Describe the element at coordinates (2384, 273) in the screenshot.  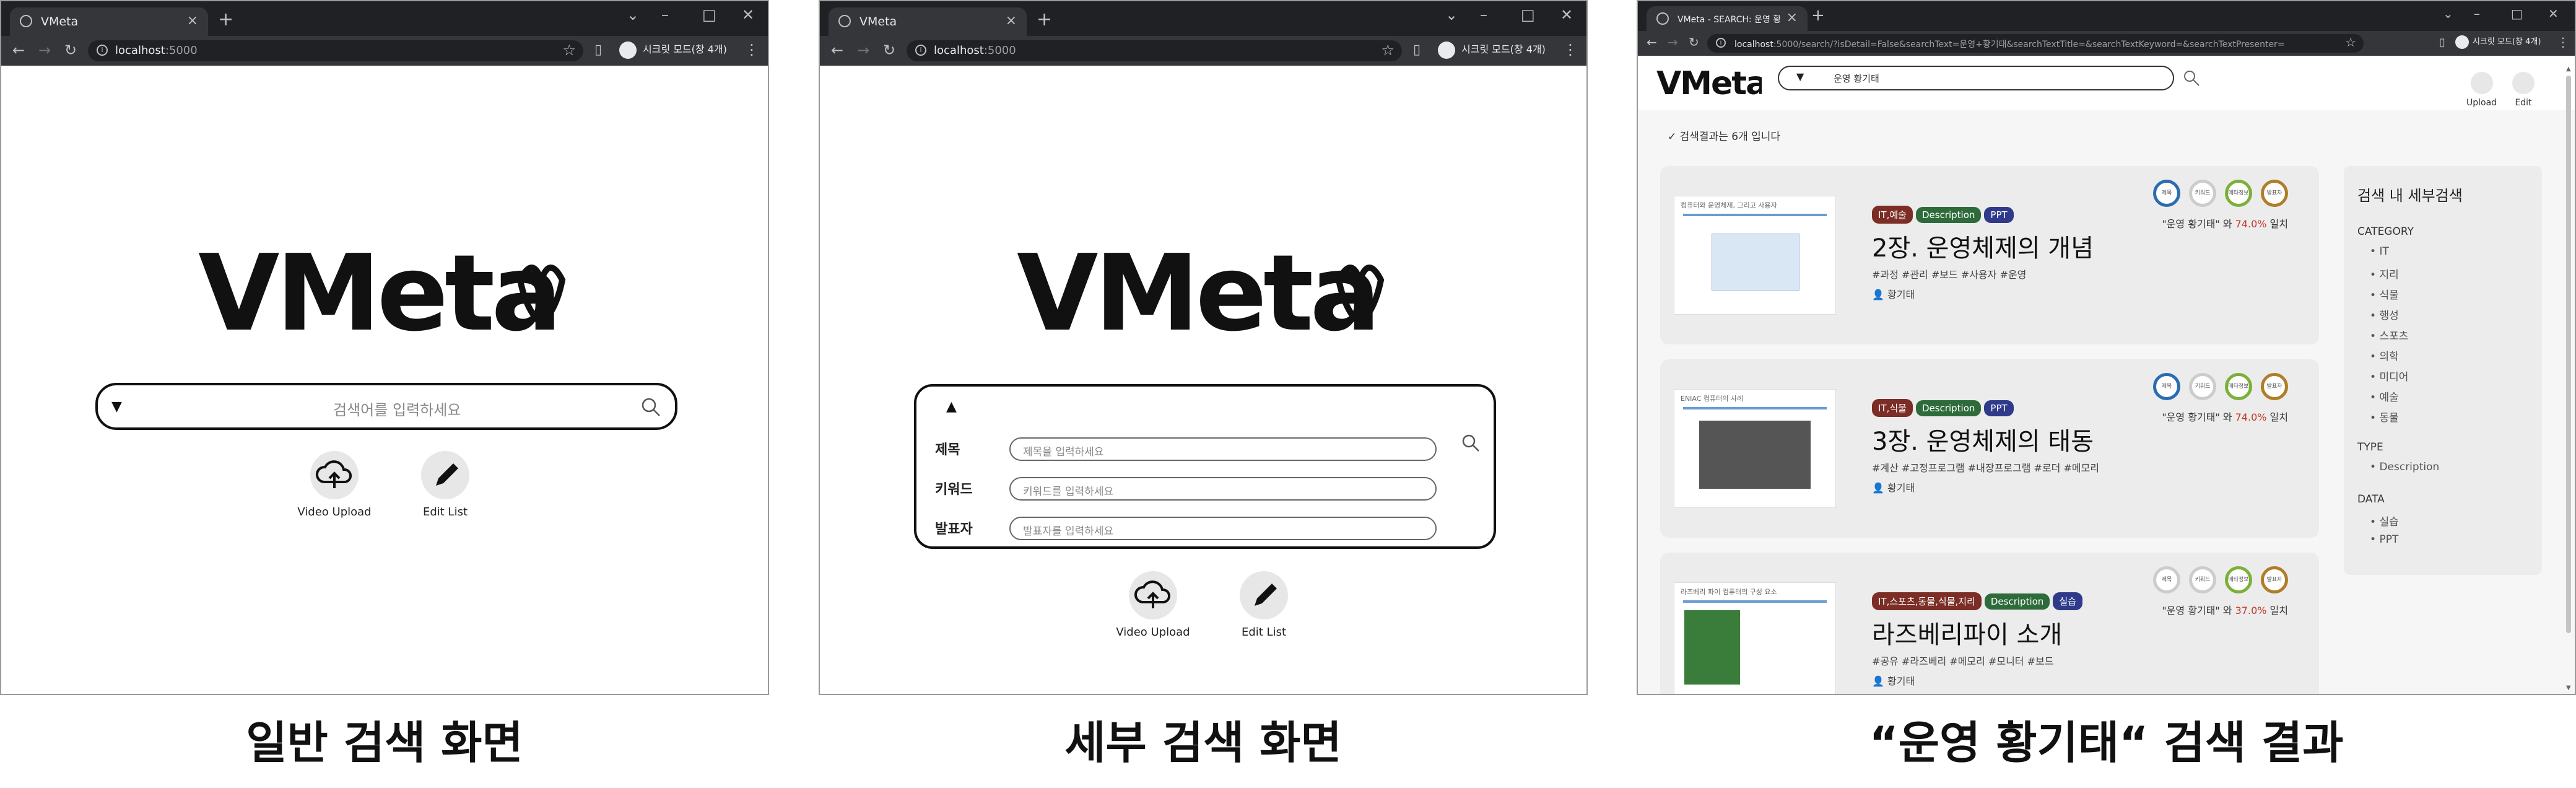
I see `filter-item: • 지리` at that location.